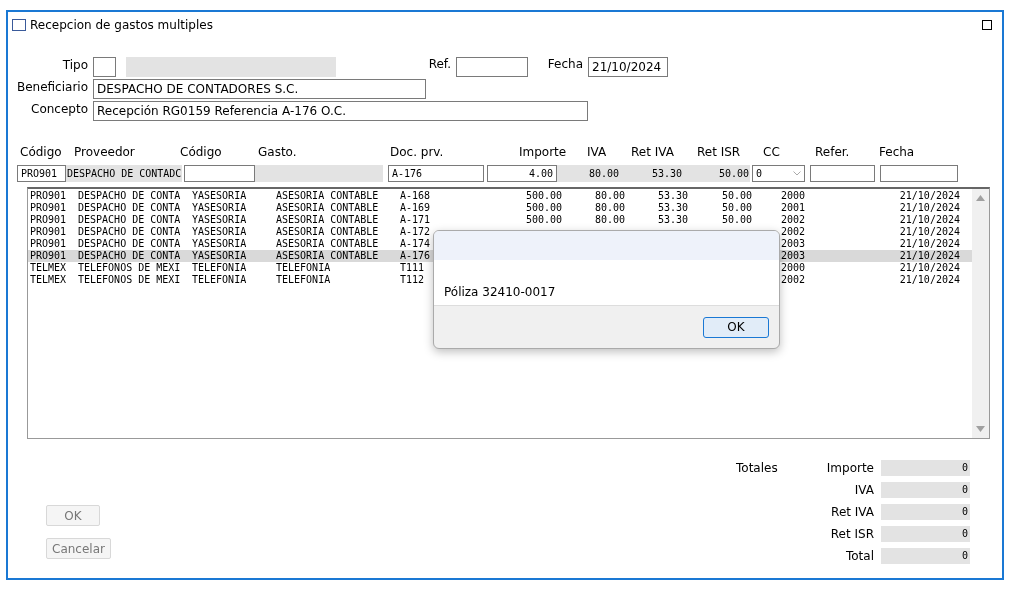  Describe the element at coordinates (757, 468) in the screenshot. I see `totals-label: Totales` at that location.